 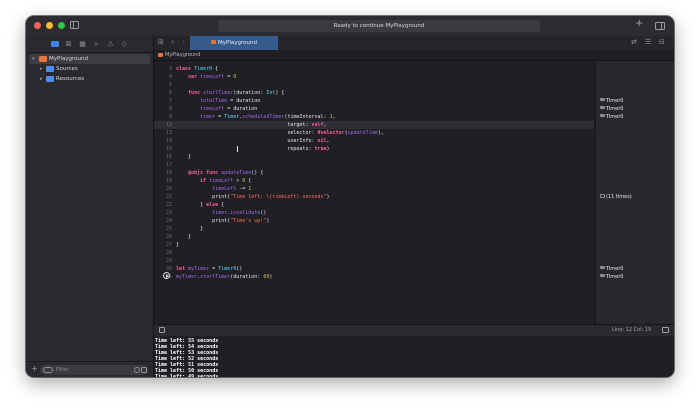 I want to click on code-line: 12 target: self,, so click(x=374, y=125).